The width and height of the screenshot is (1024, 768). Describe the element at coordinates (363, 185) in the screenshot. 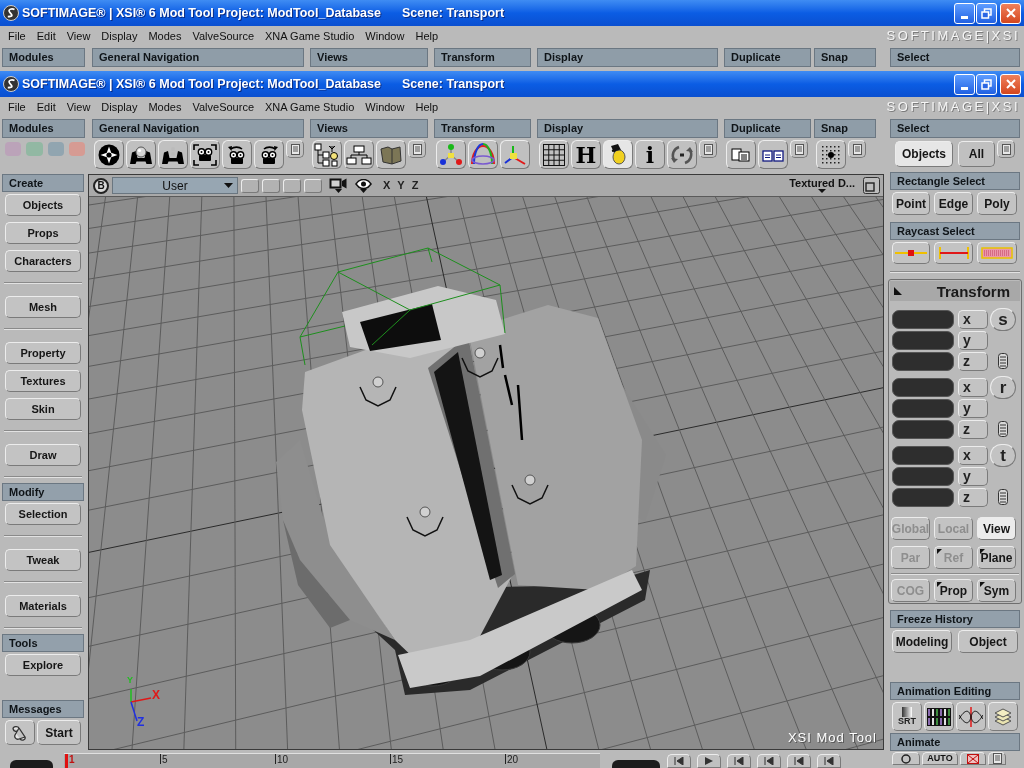

I see `visibility-menu-button` at that location.